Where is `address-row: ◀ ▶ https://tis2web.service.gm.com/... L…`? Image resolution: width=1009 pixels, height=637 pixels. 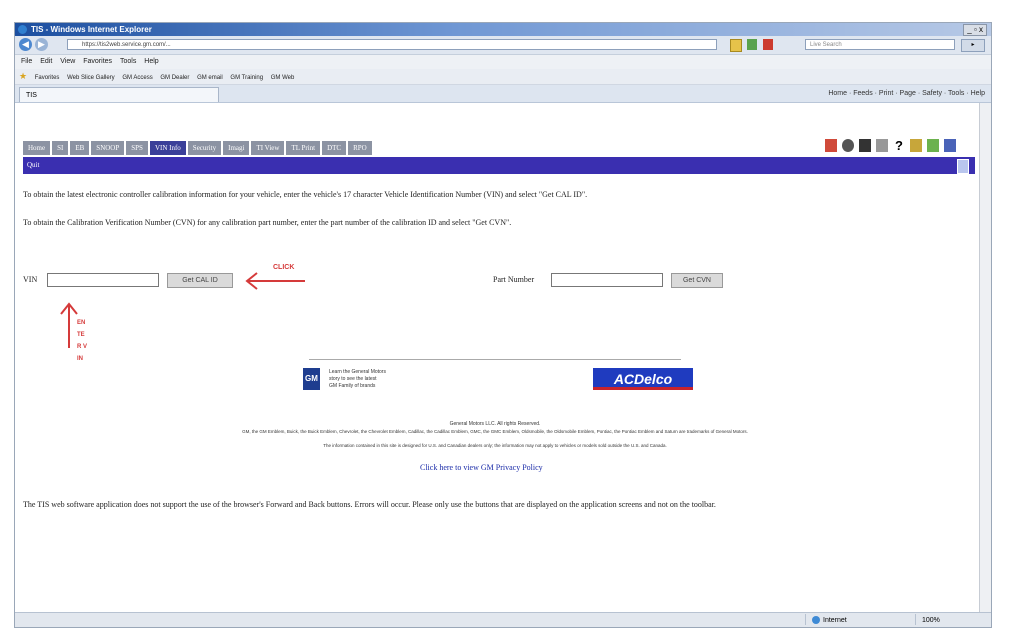
address-row: ◀ ▶ https://tis2web.service.gm.com/... L… is located at coordinates (503, 45).